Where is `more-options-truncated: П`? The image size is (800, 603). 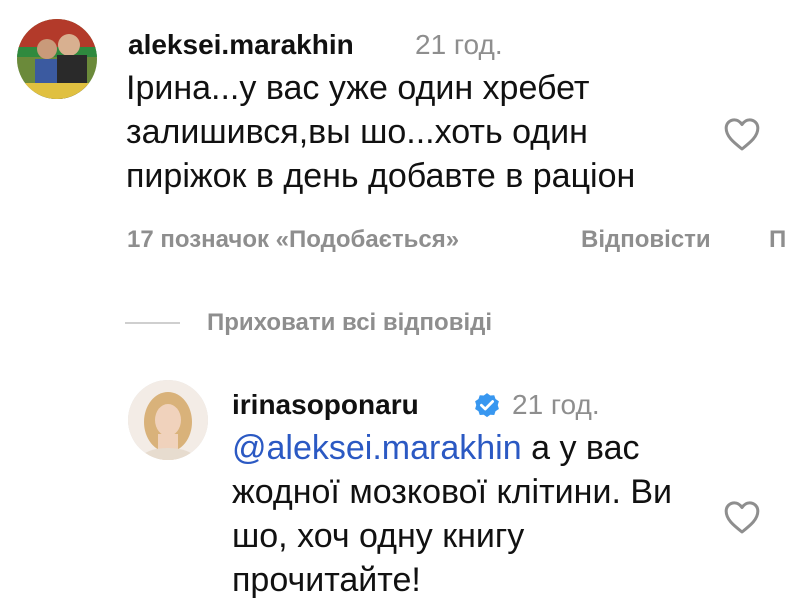 more-options-truncated: П is located at coordinates (777, 240).